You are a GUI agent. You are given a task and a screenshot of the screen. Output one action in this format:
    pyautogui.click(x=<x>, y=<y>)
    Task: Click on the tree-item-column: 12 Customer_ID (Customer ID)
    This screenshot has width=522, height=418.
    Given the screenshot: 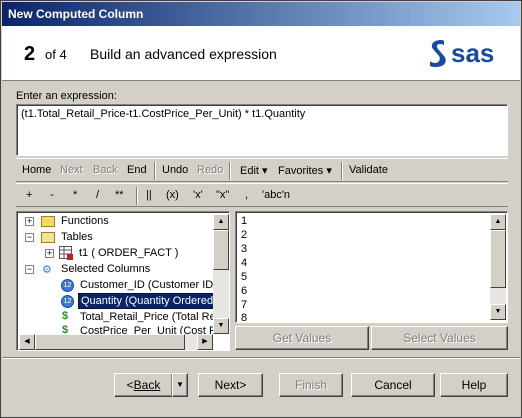 What is the action you would take?
    pyautogui.click(x=117, y=285)
    